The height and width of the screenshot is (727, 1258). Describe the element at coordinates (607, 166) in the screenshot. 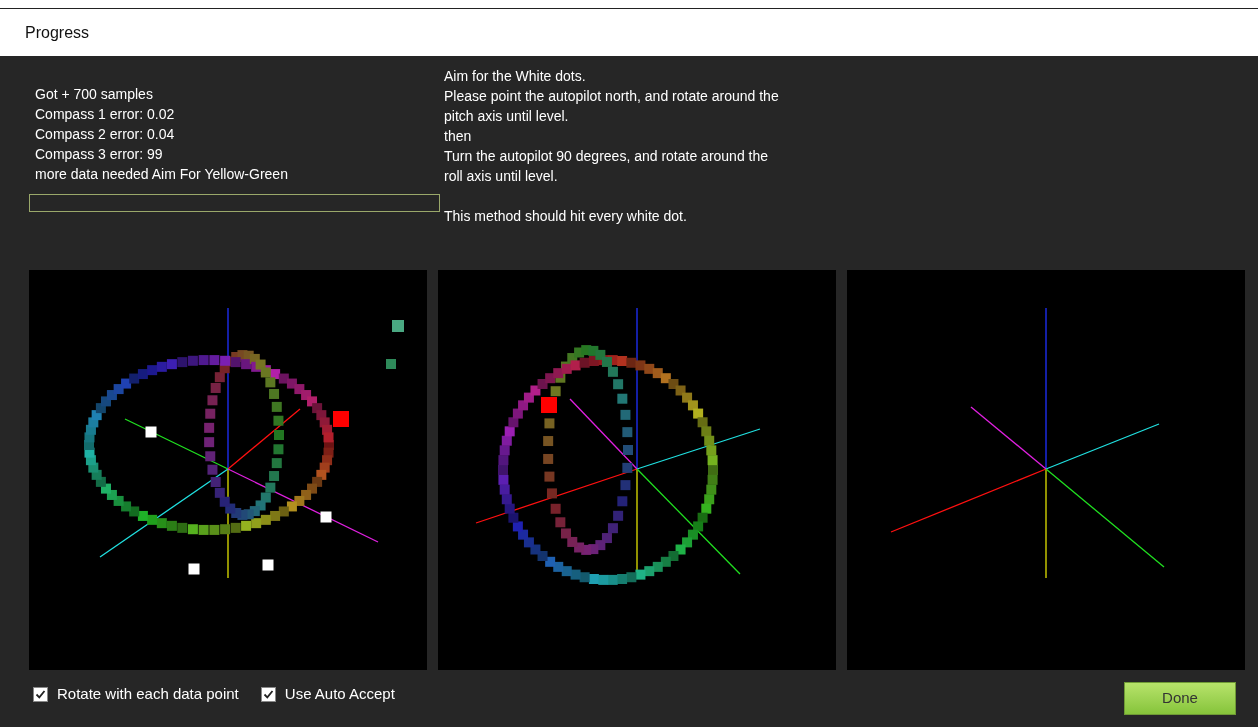

I see `instruction-text: Turn the autopilot 90 degrees, and rotate around the roll axis until level.` at that location.